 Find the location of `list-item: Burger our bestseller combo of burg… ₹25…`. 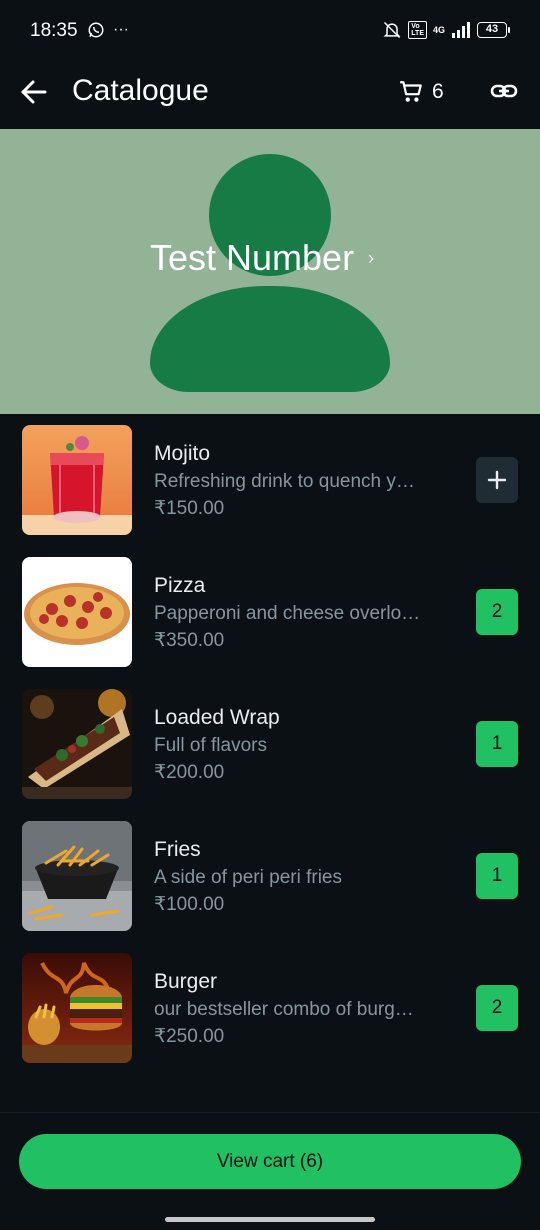

list-item: Burger our bestseller combo of burg… ₹25… is located at coordinates (270, 1008).